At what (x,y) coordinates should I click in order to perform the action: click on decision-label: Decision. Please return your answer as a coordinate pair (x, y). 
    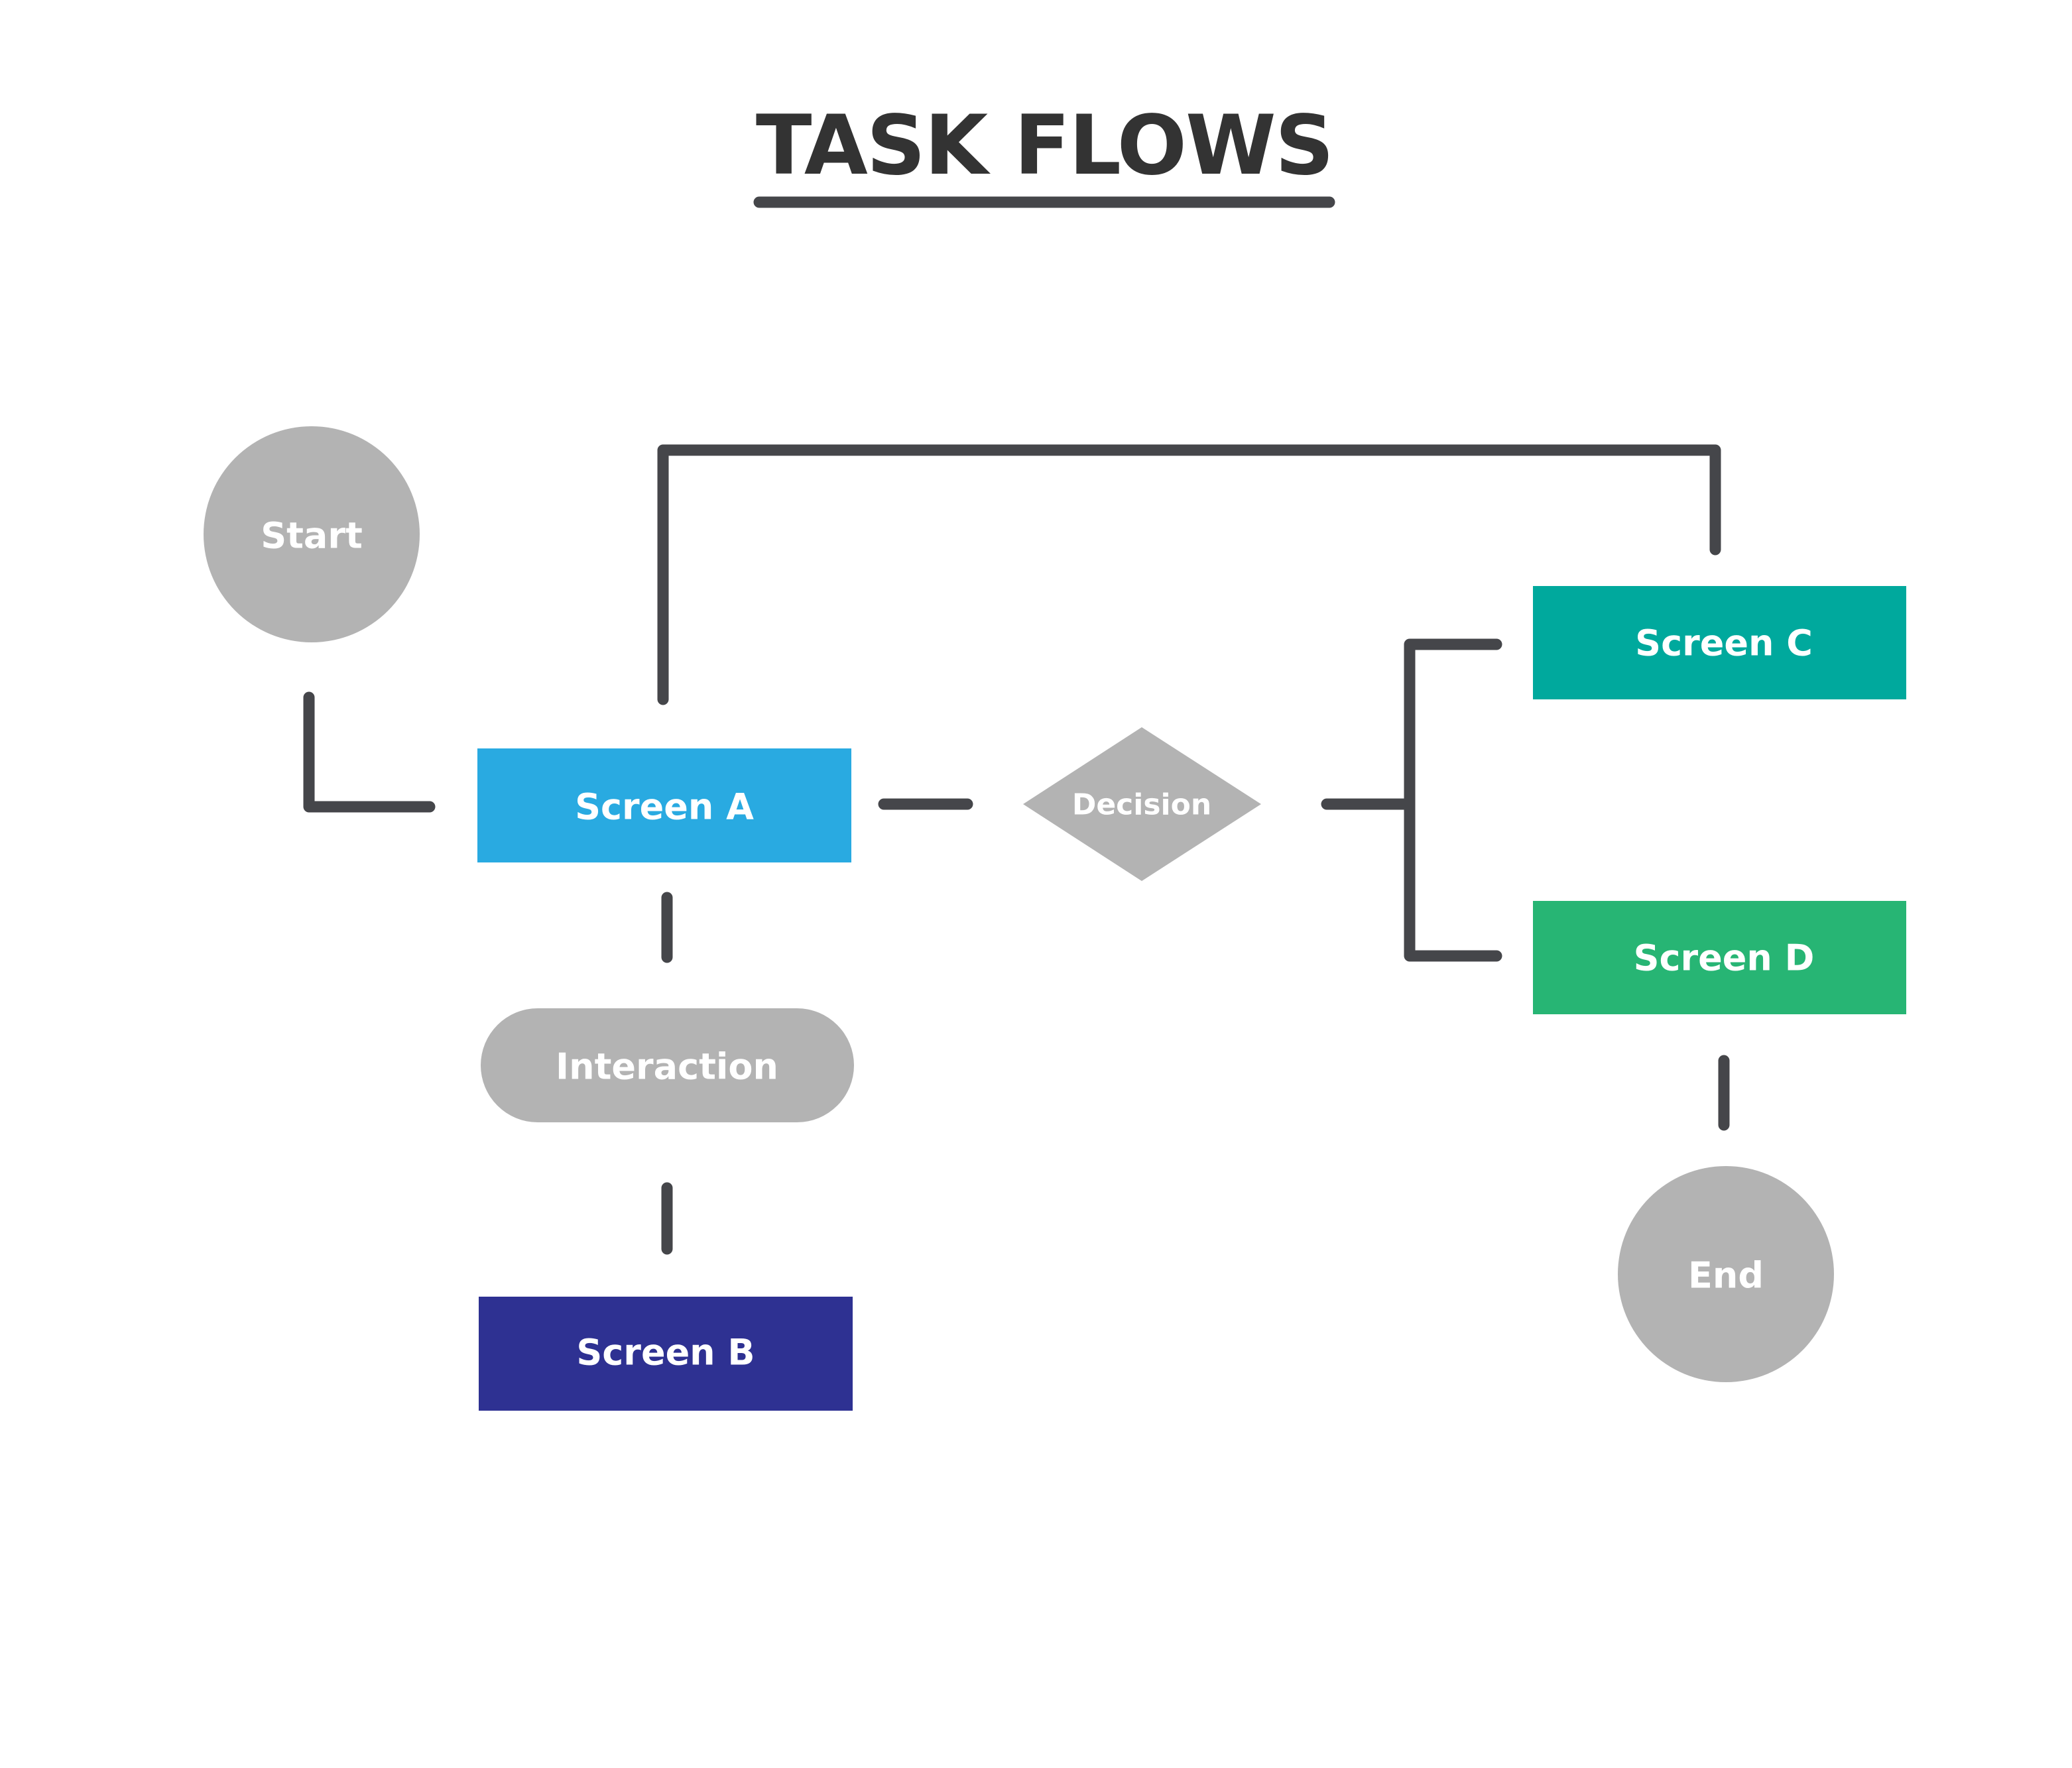
    Looking at the image, I should click on (1141, 805).